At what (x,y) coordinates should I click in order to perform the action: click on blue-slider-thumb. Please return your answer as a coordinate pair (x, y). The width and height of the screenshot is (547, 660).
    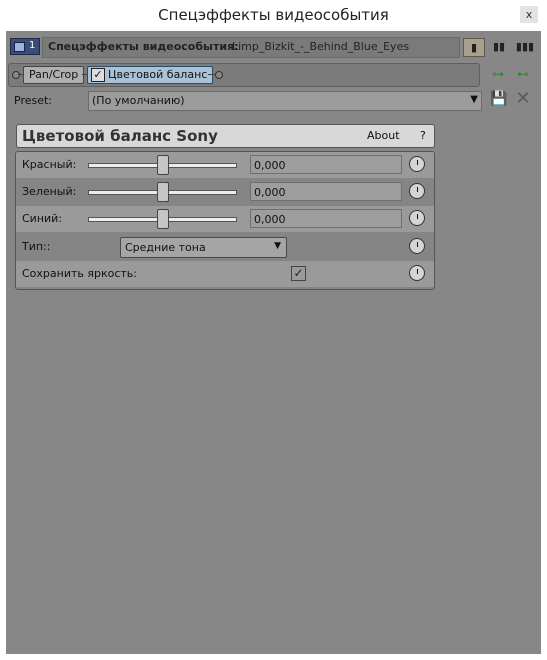
    Looking at the image, I should click on (162, 219).